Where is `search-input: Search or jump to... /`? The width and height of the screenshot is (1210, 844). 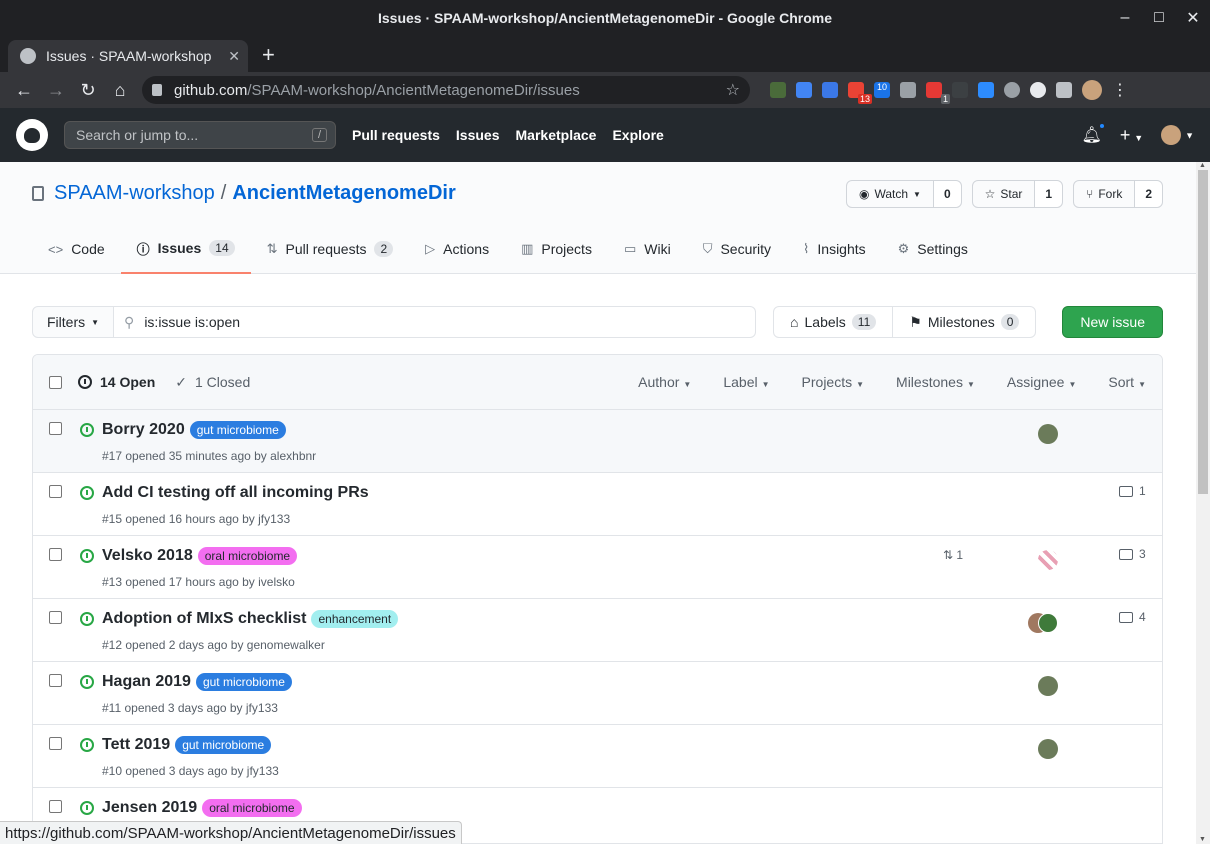
search-input: Search or jump to... / is located at coordinates (200, 135).